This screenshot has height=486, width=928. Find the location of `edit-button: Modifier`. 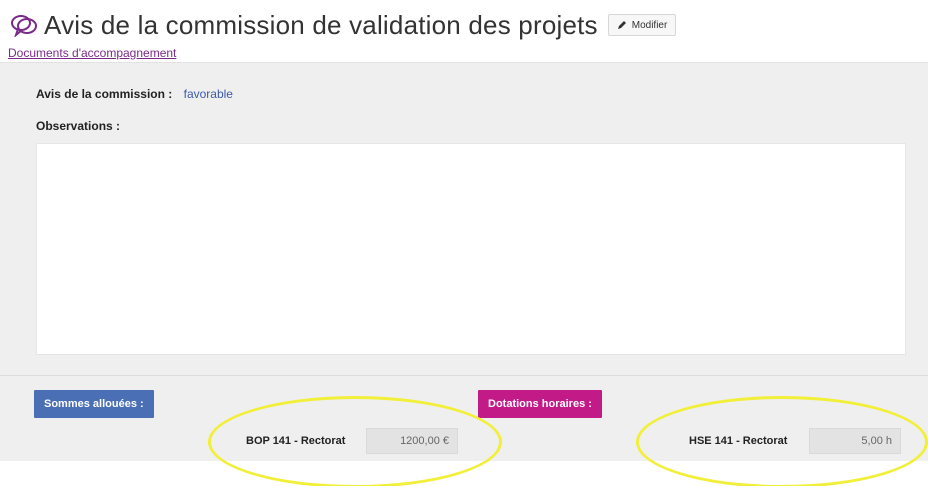

edit-button: Modifier is located at coordinates (642, 25).